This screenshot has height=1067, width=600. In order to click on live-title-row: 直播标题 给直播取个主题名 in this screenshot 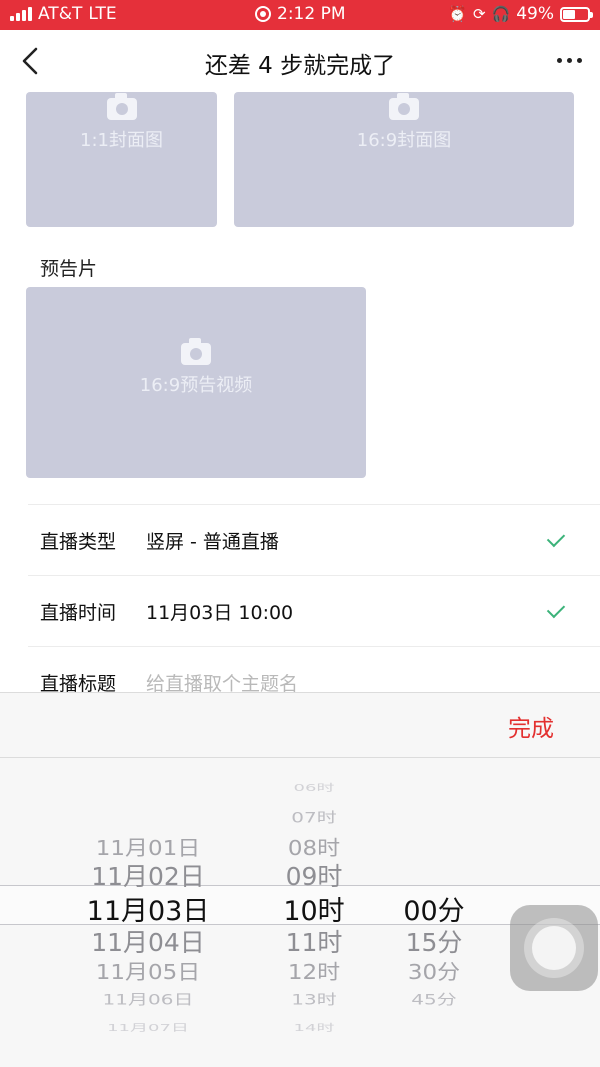, I will do `click(314, 669)`.